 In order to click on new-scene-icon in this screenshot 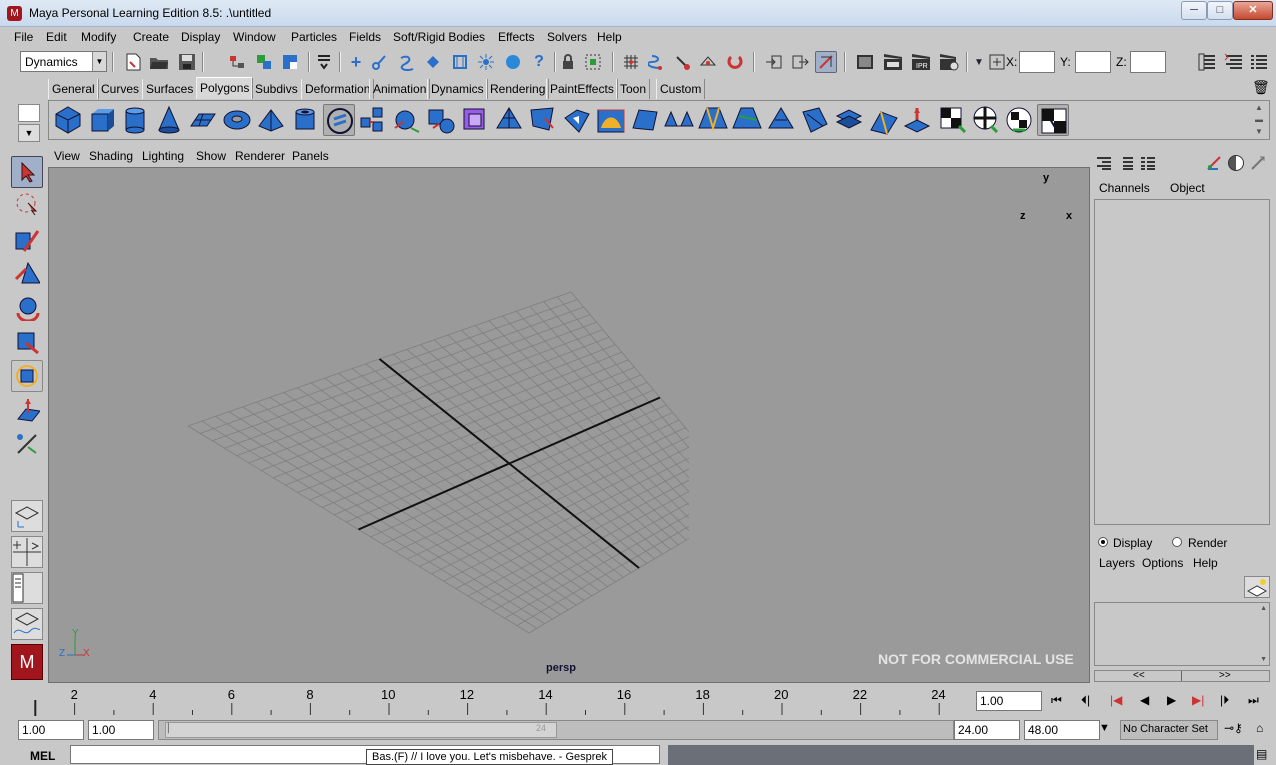, I will do `click(133, 62)`.